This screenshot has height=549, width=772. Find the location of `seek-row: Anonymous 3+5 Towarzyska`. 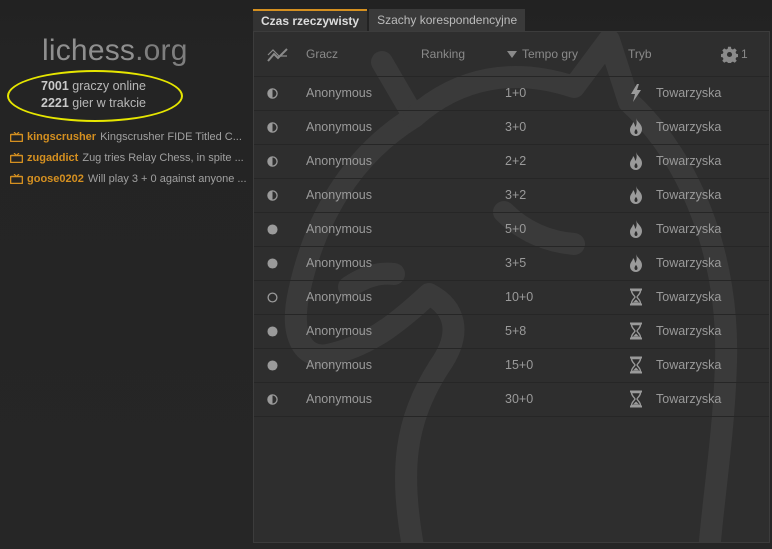

seek-row: Anonymous 3+5 Towarzyska is located at coordinates (511, 263).